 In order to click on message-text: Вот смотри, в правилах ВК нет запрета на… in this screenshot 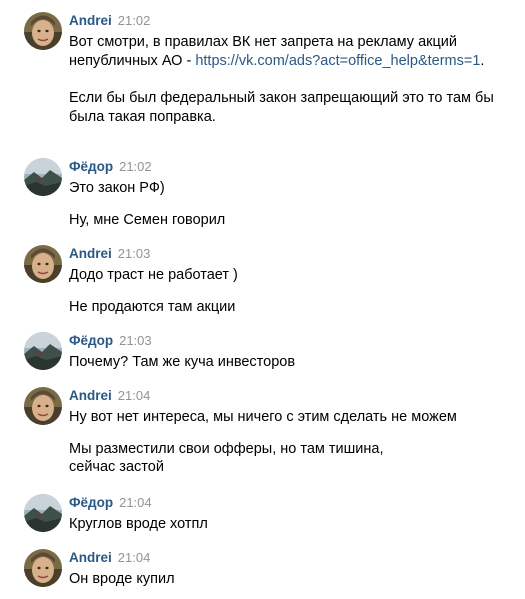, I will do `click(289, 51)`.